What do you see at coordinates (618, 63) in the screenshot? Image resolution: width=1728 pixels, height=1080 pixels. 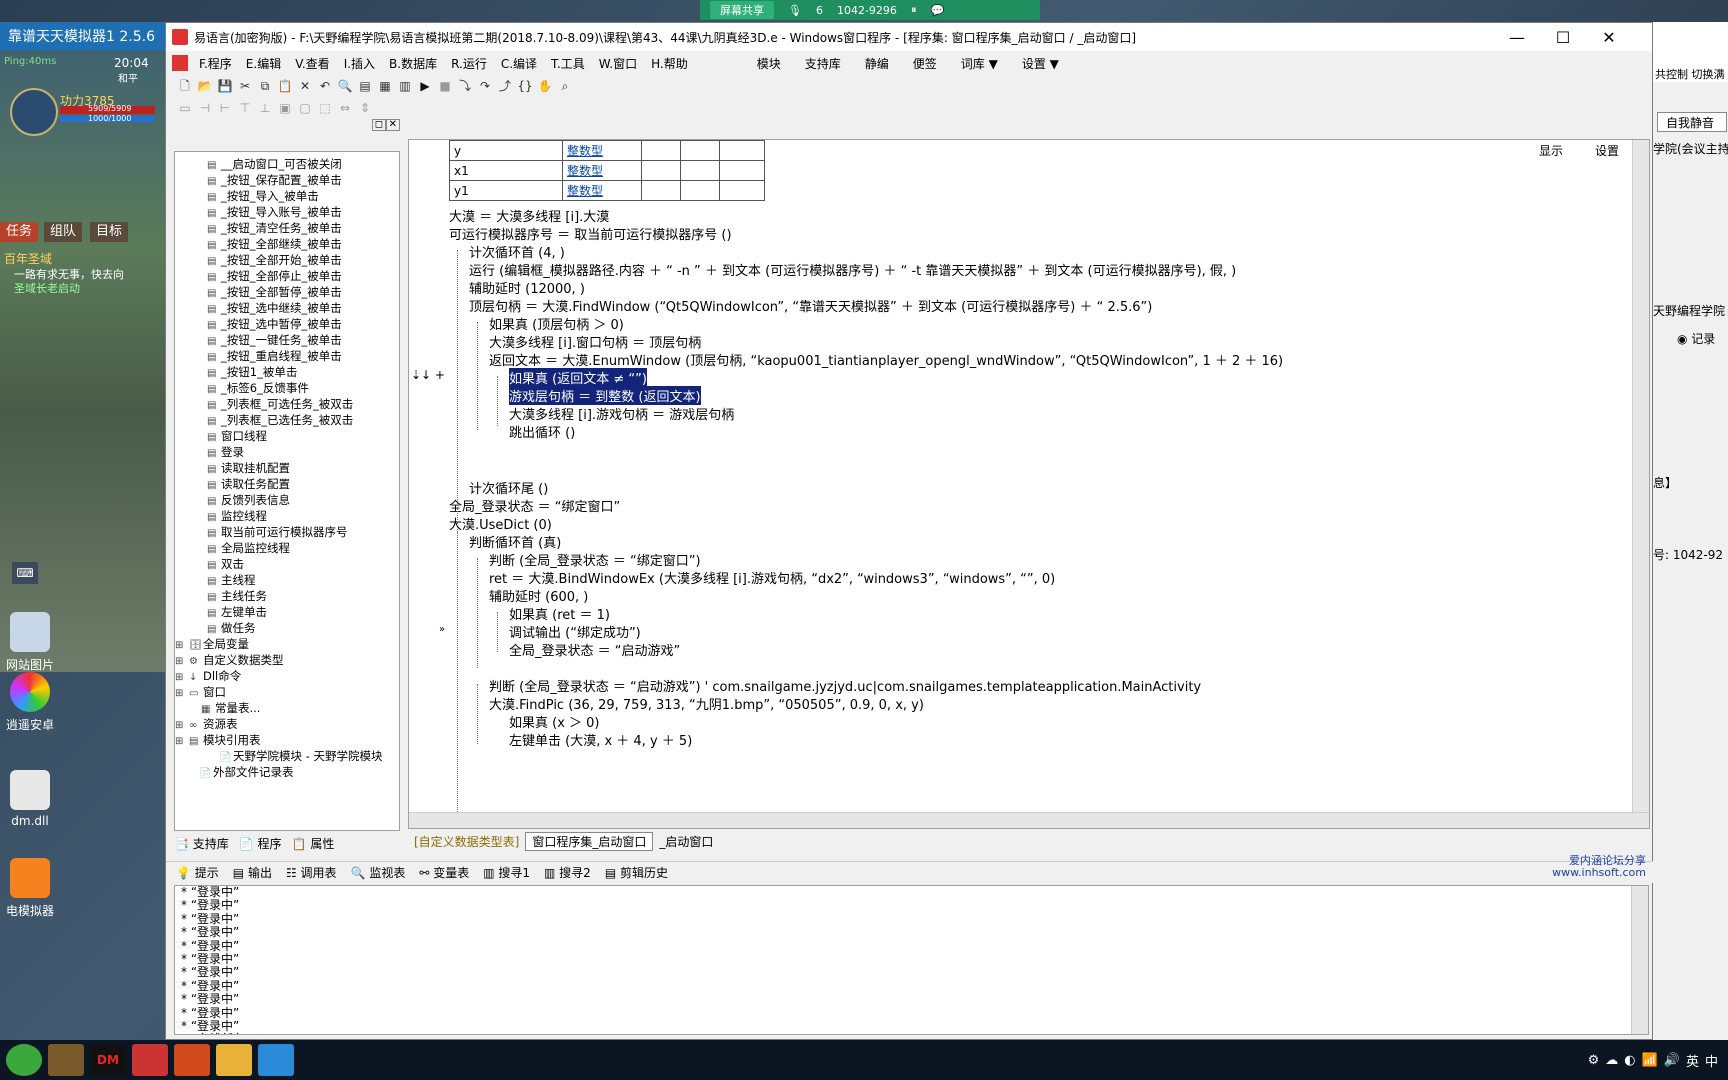 I see `menu-window: W.窗口` at bounding box center [618, 63].